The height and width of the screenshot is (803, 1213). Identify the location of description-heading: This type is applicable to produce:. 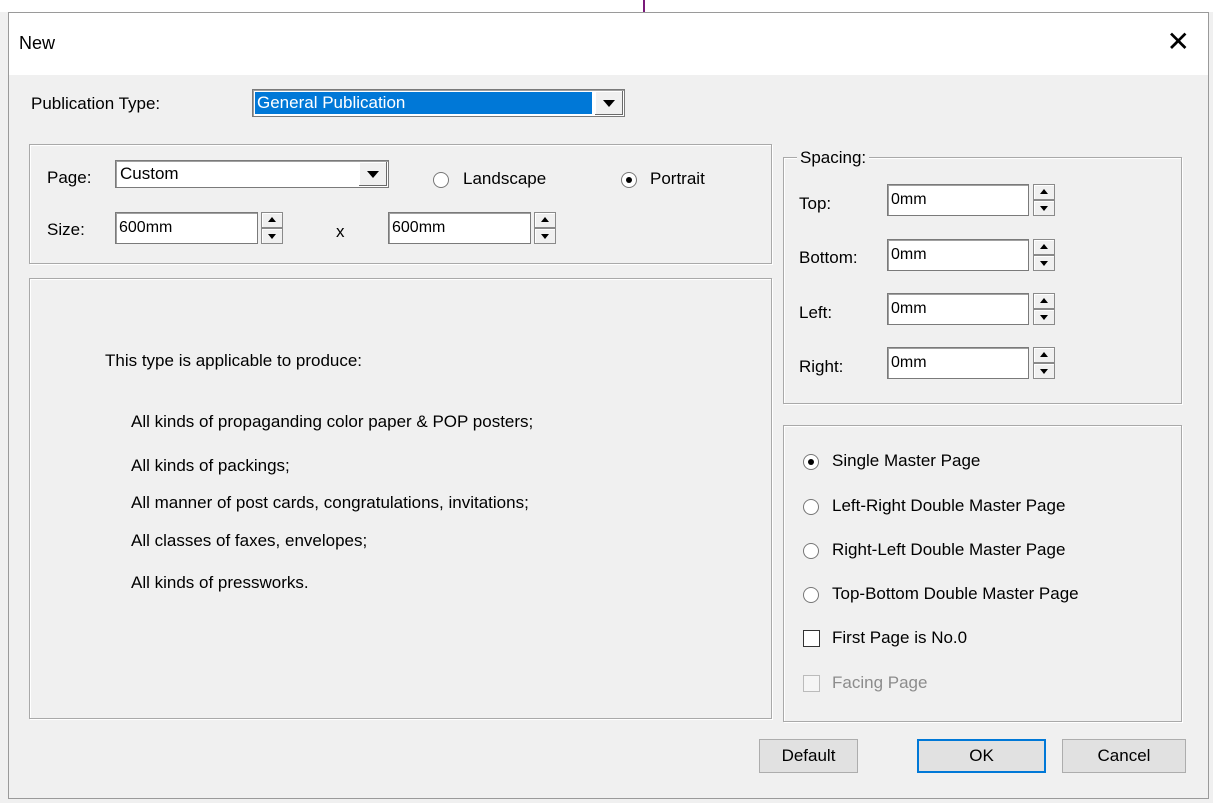
(234, 360).